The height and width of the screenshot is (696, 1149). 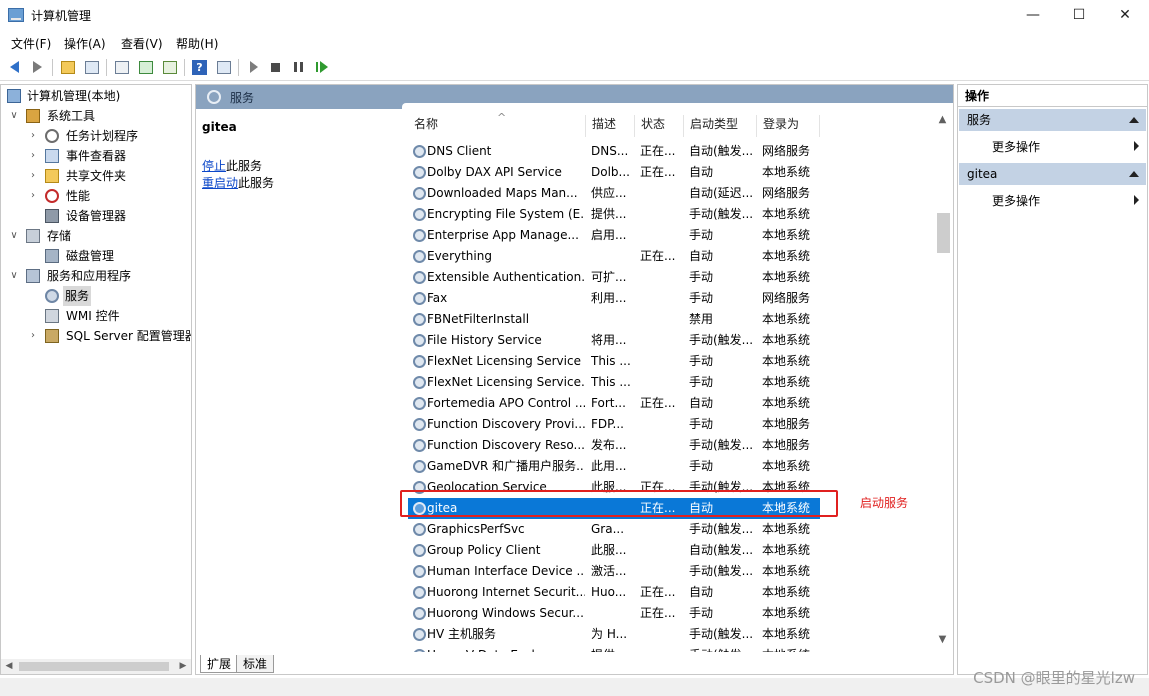 What do you see at coordinates (614, 319) in the screenshot?
I see `service-row: FBNetFilterInstall 禁用 本地系统` at bounding box center [614, 319].